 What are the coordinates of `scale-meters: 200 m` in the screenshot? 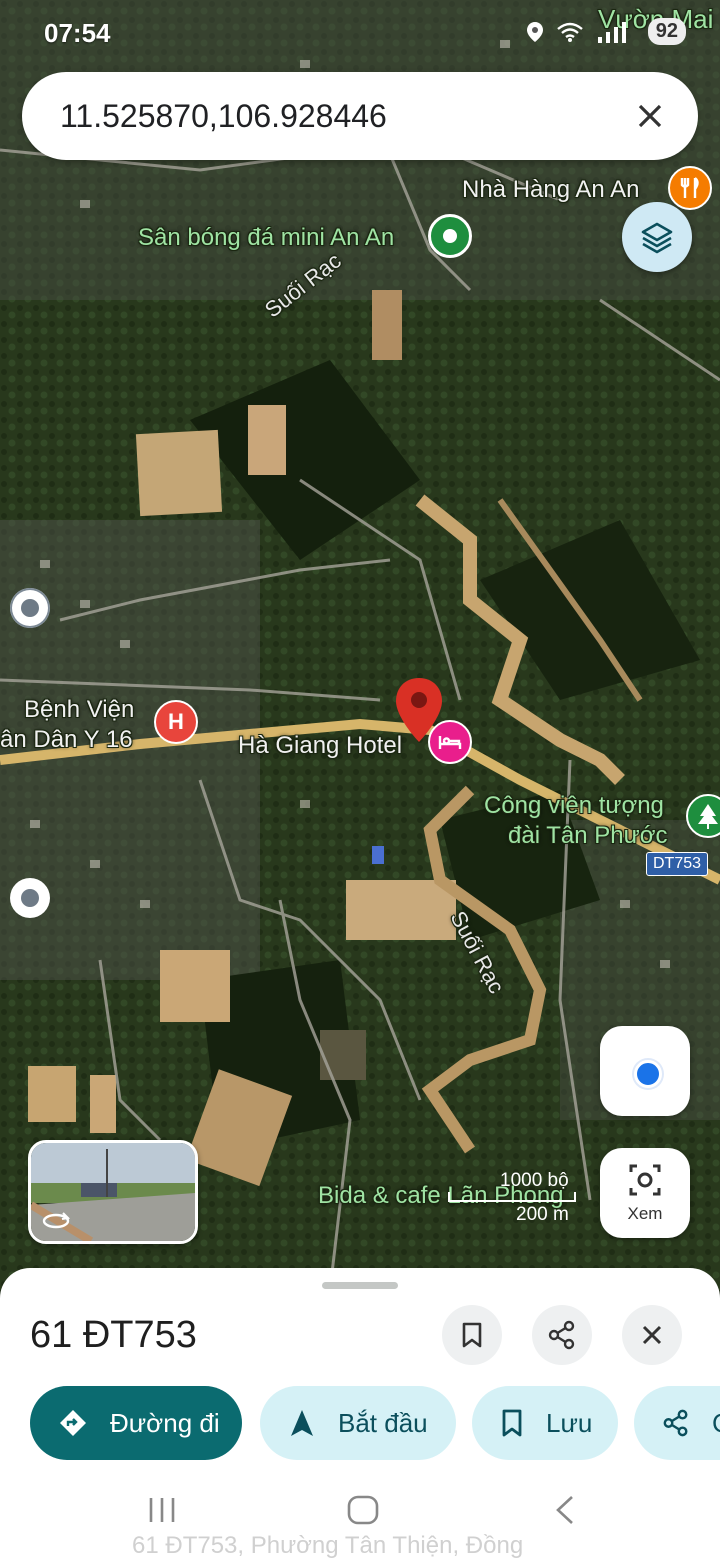 It's located at (542, 1214).